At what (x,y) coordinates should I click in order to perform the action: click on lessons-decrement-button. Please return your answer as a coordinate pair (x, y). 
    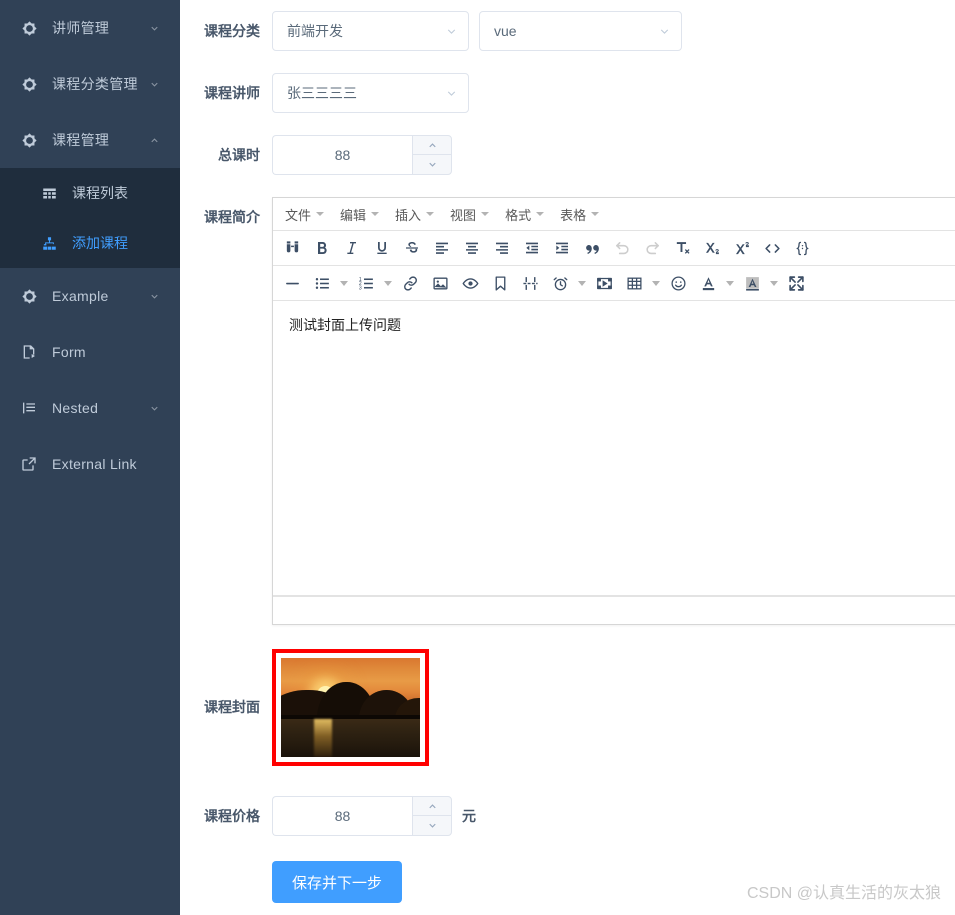
    Looking at the image, I should click on (432, 164).